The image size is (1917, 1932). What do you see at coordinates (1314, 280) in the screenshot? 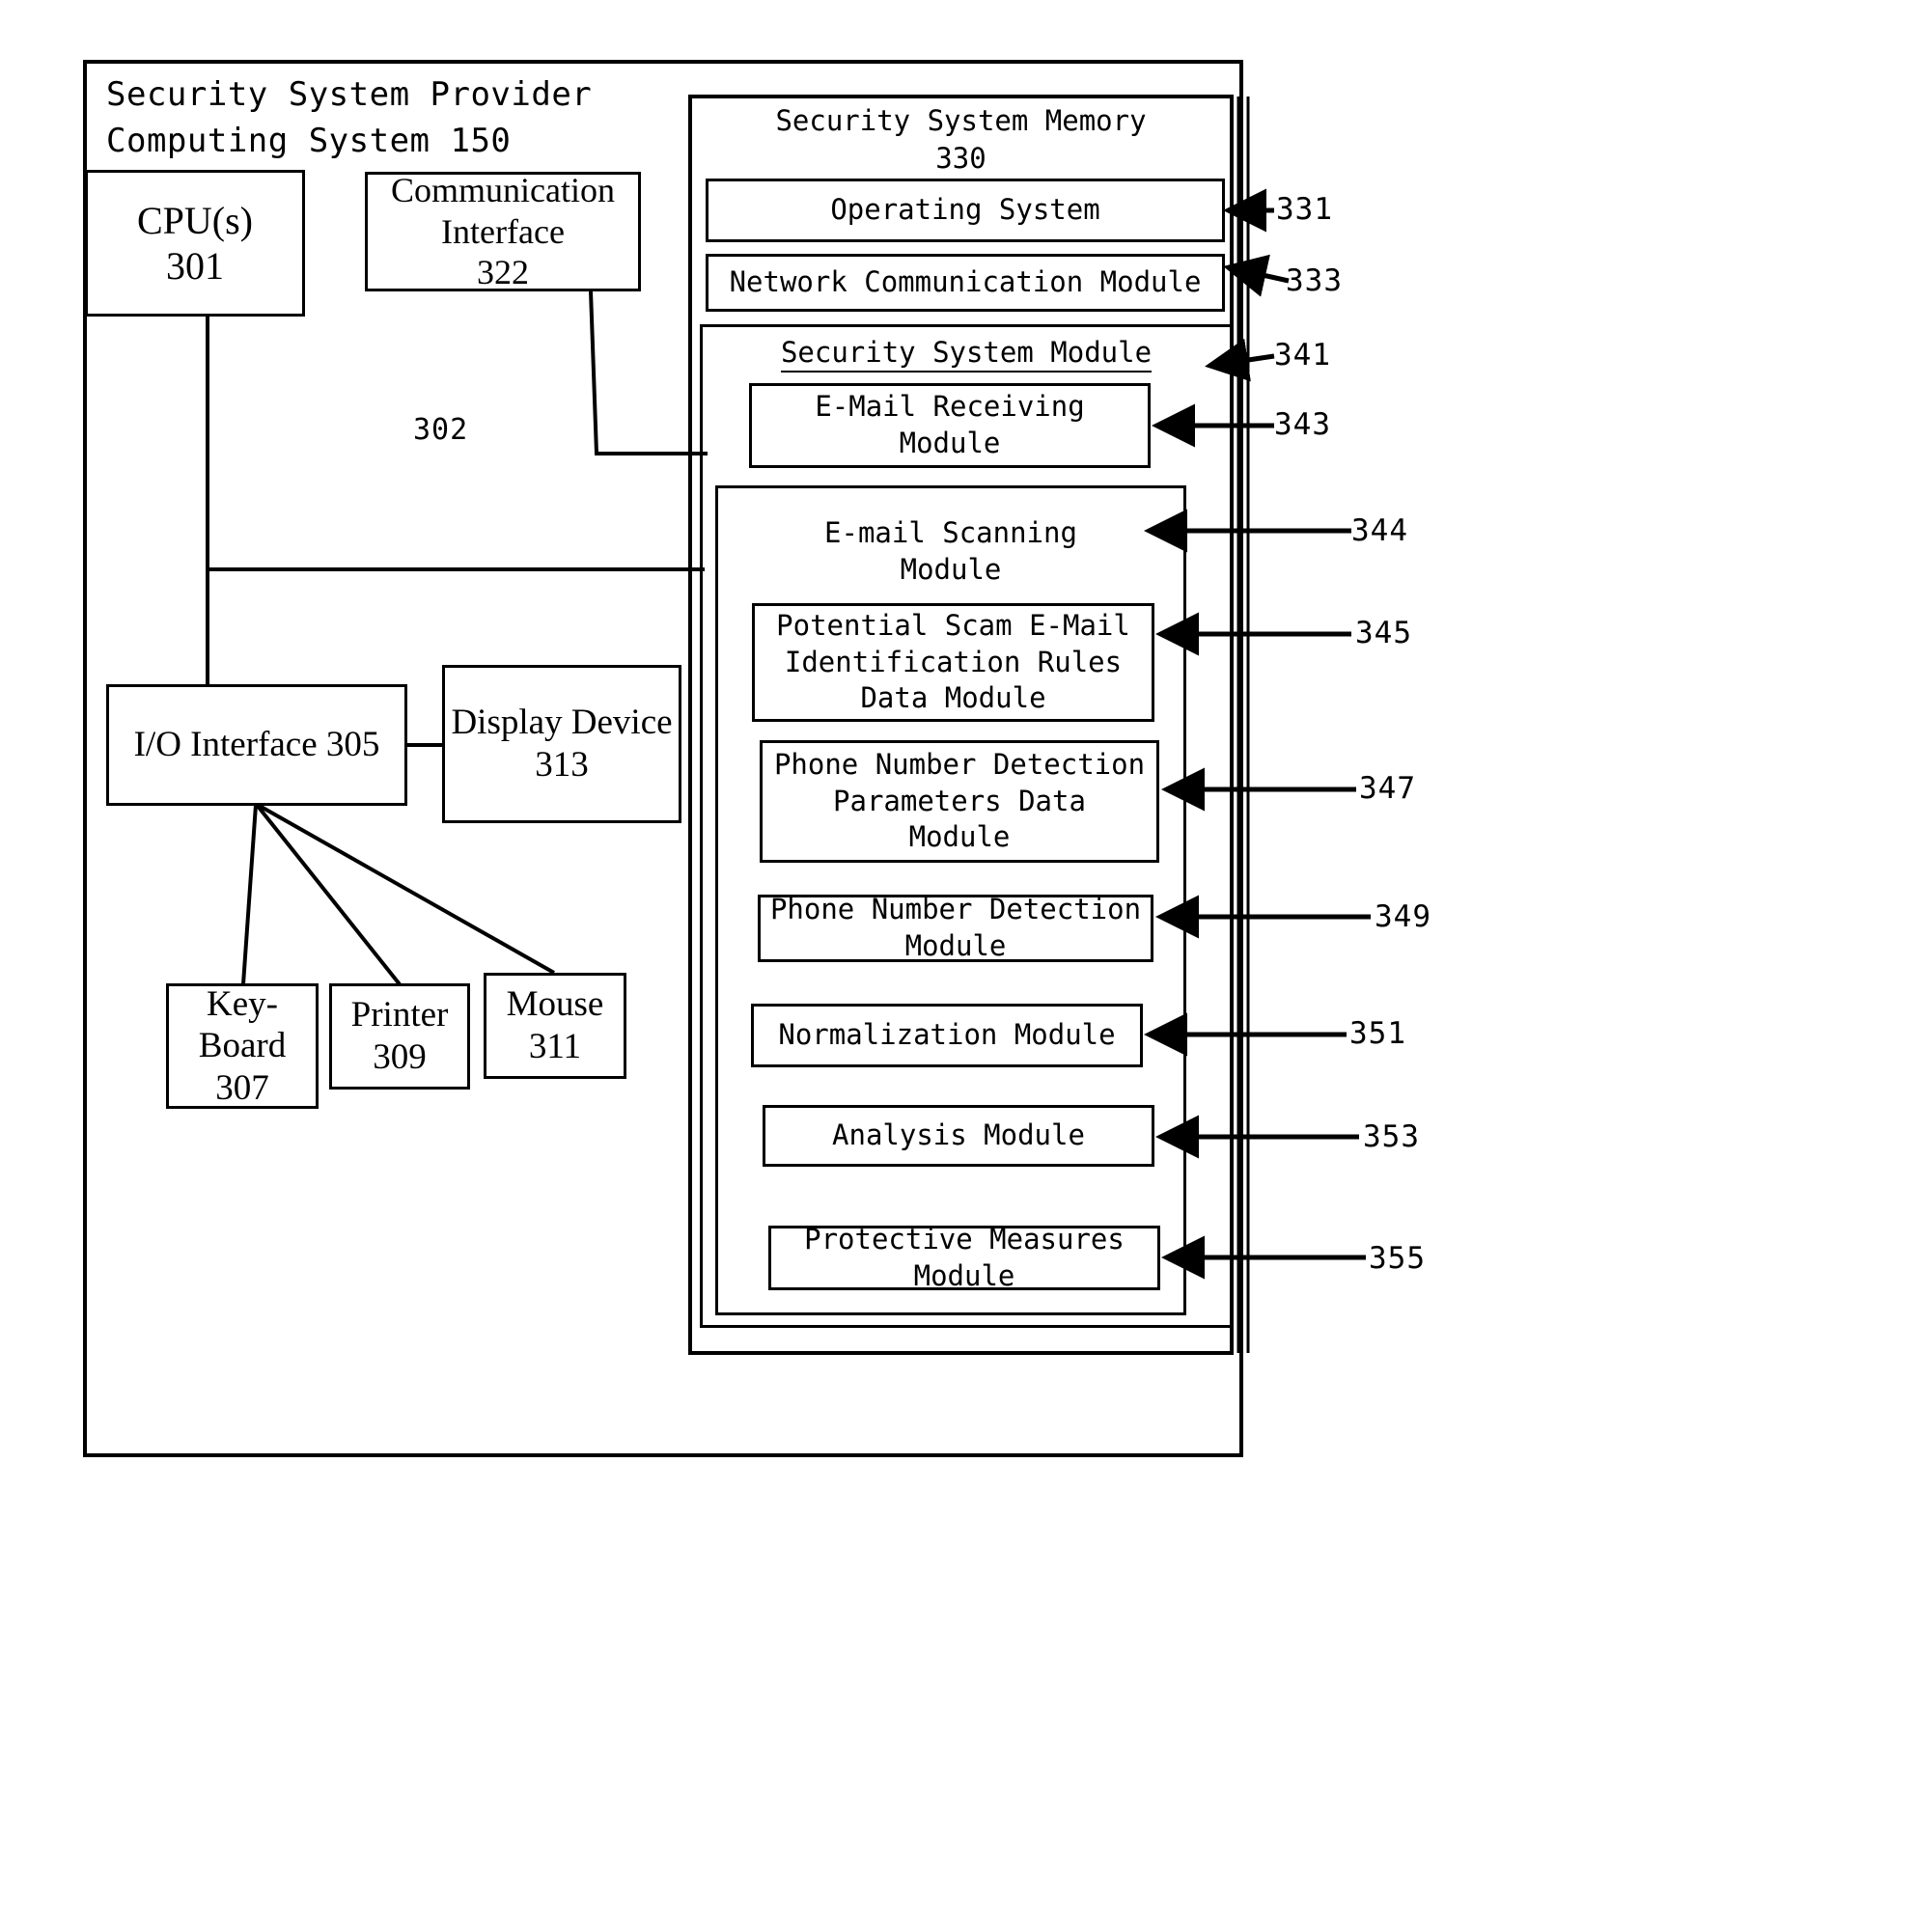
I see `ref-numeral-333: 333` at bounding box center [1314, 280].